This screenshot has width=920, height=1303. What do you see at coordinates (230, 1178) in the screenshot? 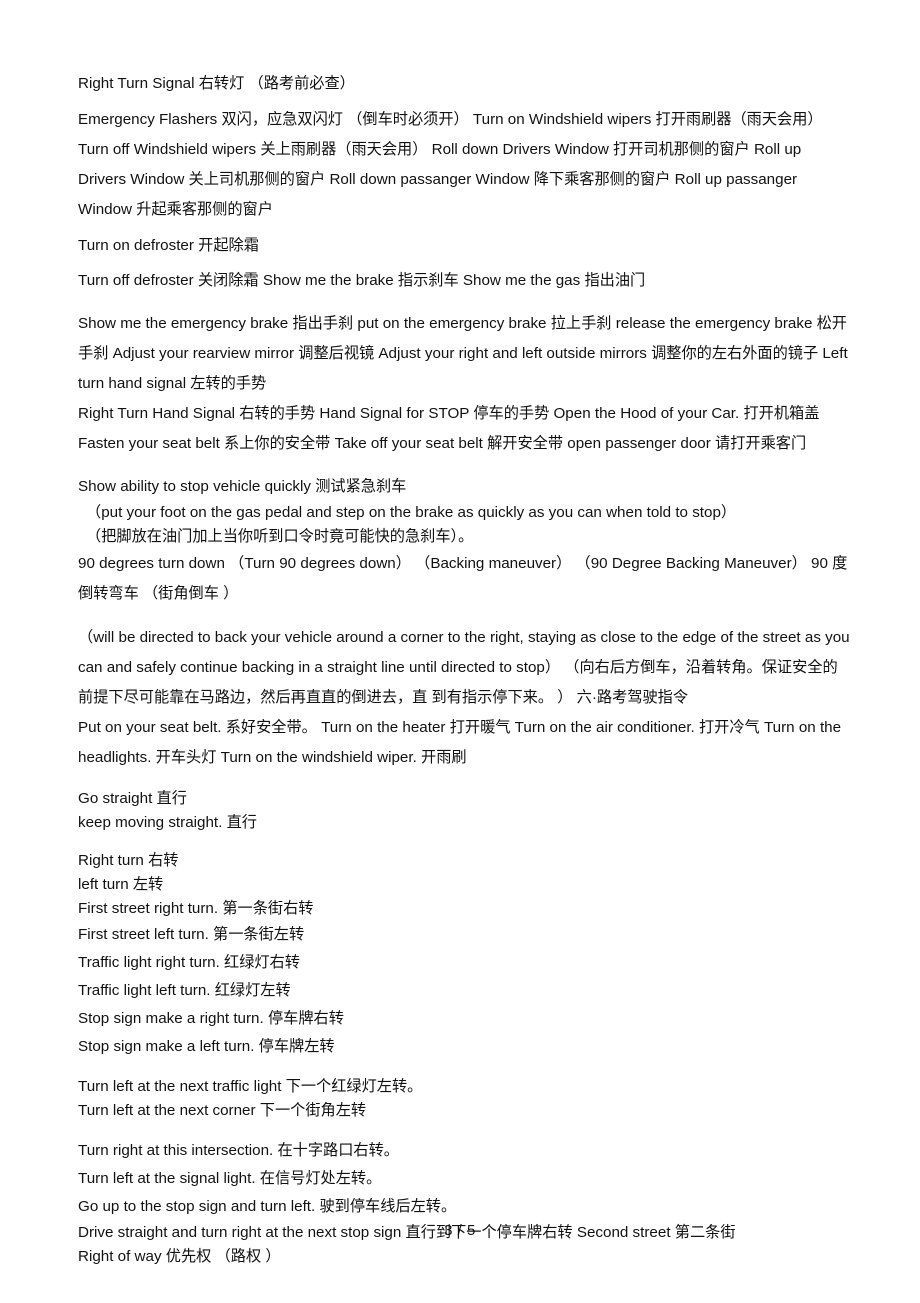
I see `paragraph-signal-light-left-turn: Turn left at the signal light. 在信号灯处左转。` at bounding box center [230, 1178].